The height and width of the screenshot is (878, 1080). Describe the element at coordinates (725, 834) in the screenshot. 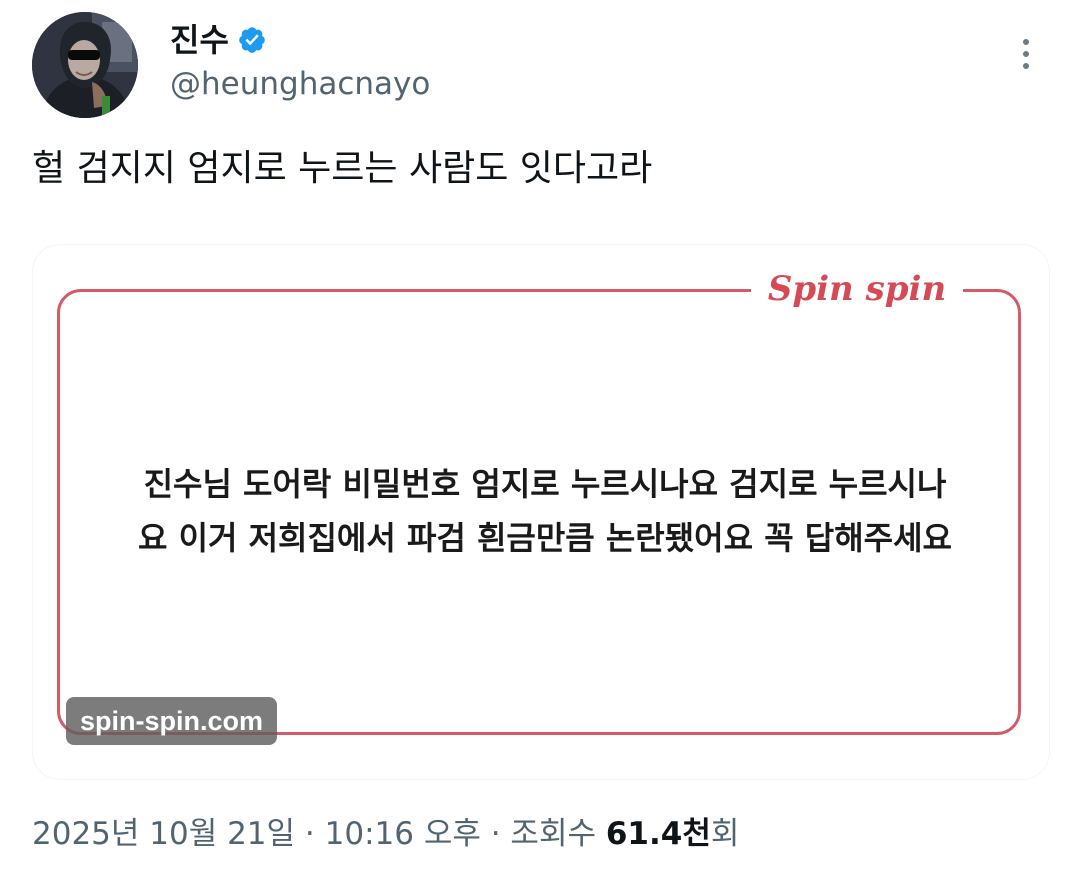

I see `views-suffix: 회` at that location.